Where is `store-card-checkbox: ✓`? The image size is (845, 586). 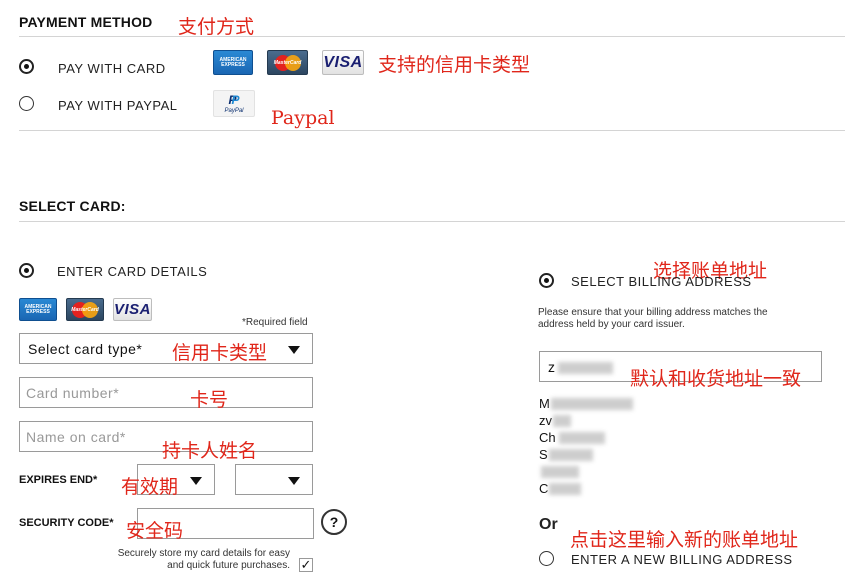 store-card-checkbox: ✓ is located at coordinates (306, 565).